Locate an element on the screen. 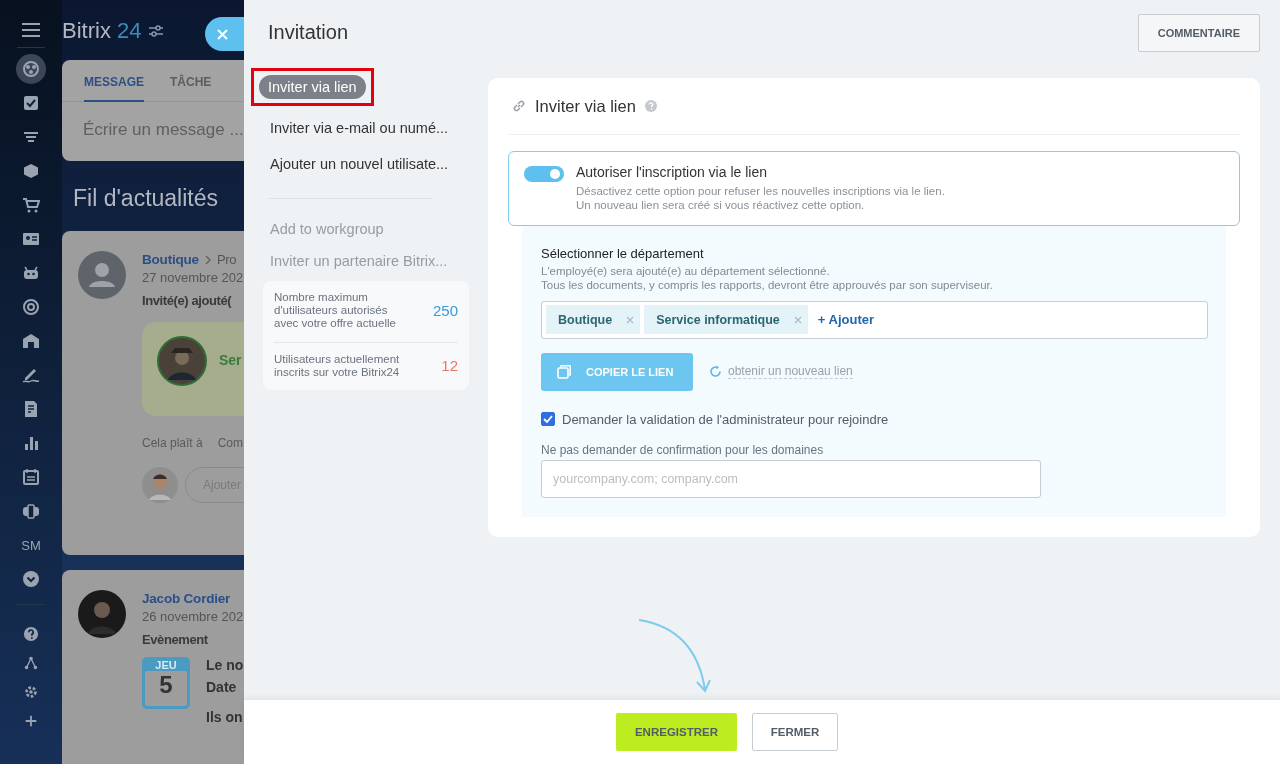  card-title: Inviter via lien is located at coordinates (585, 106).